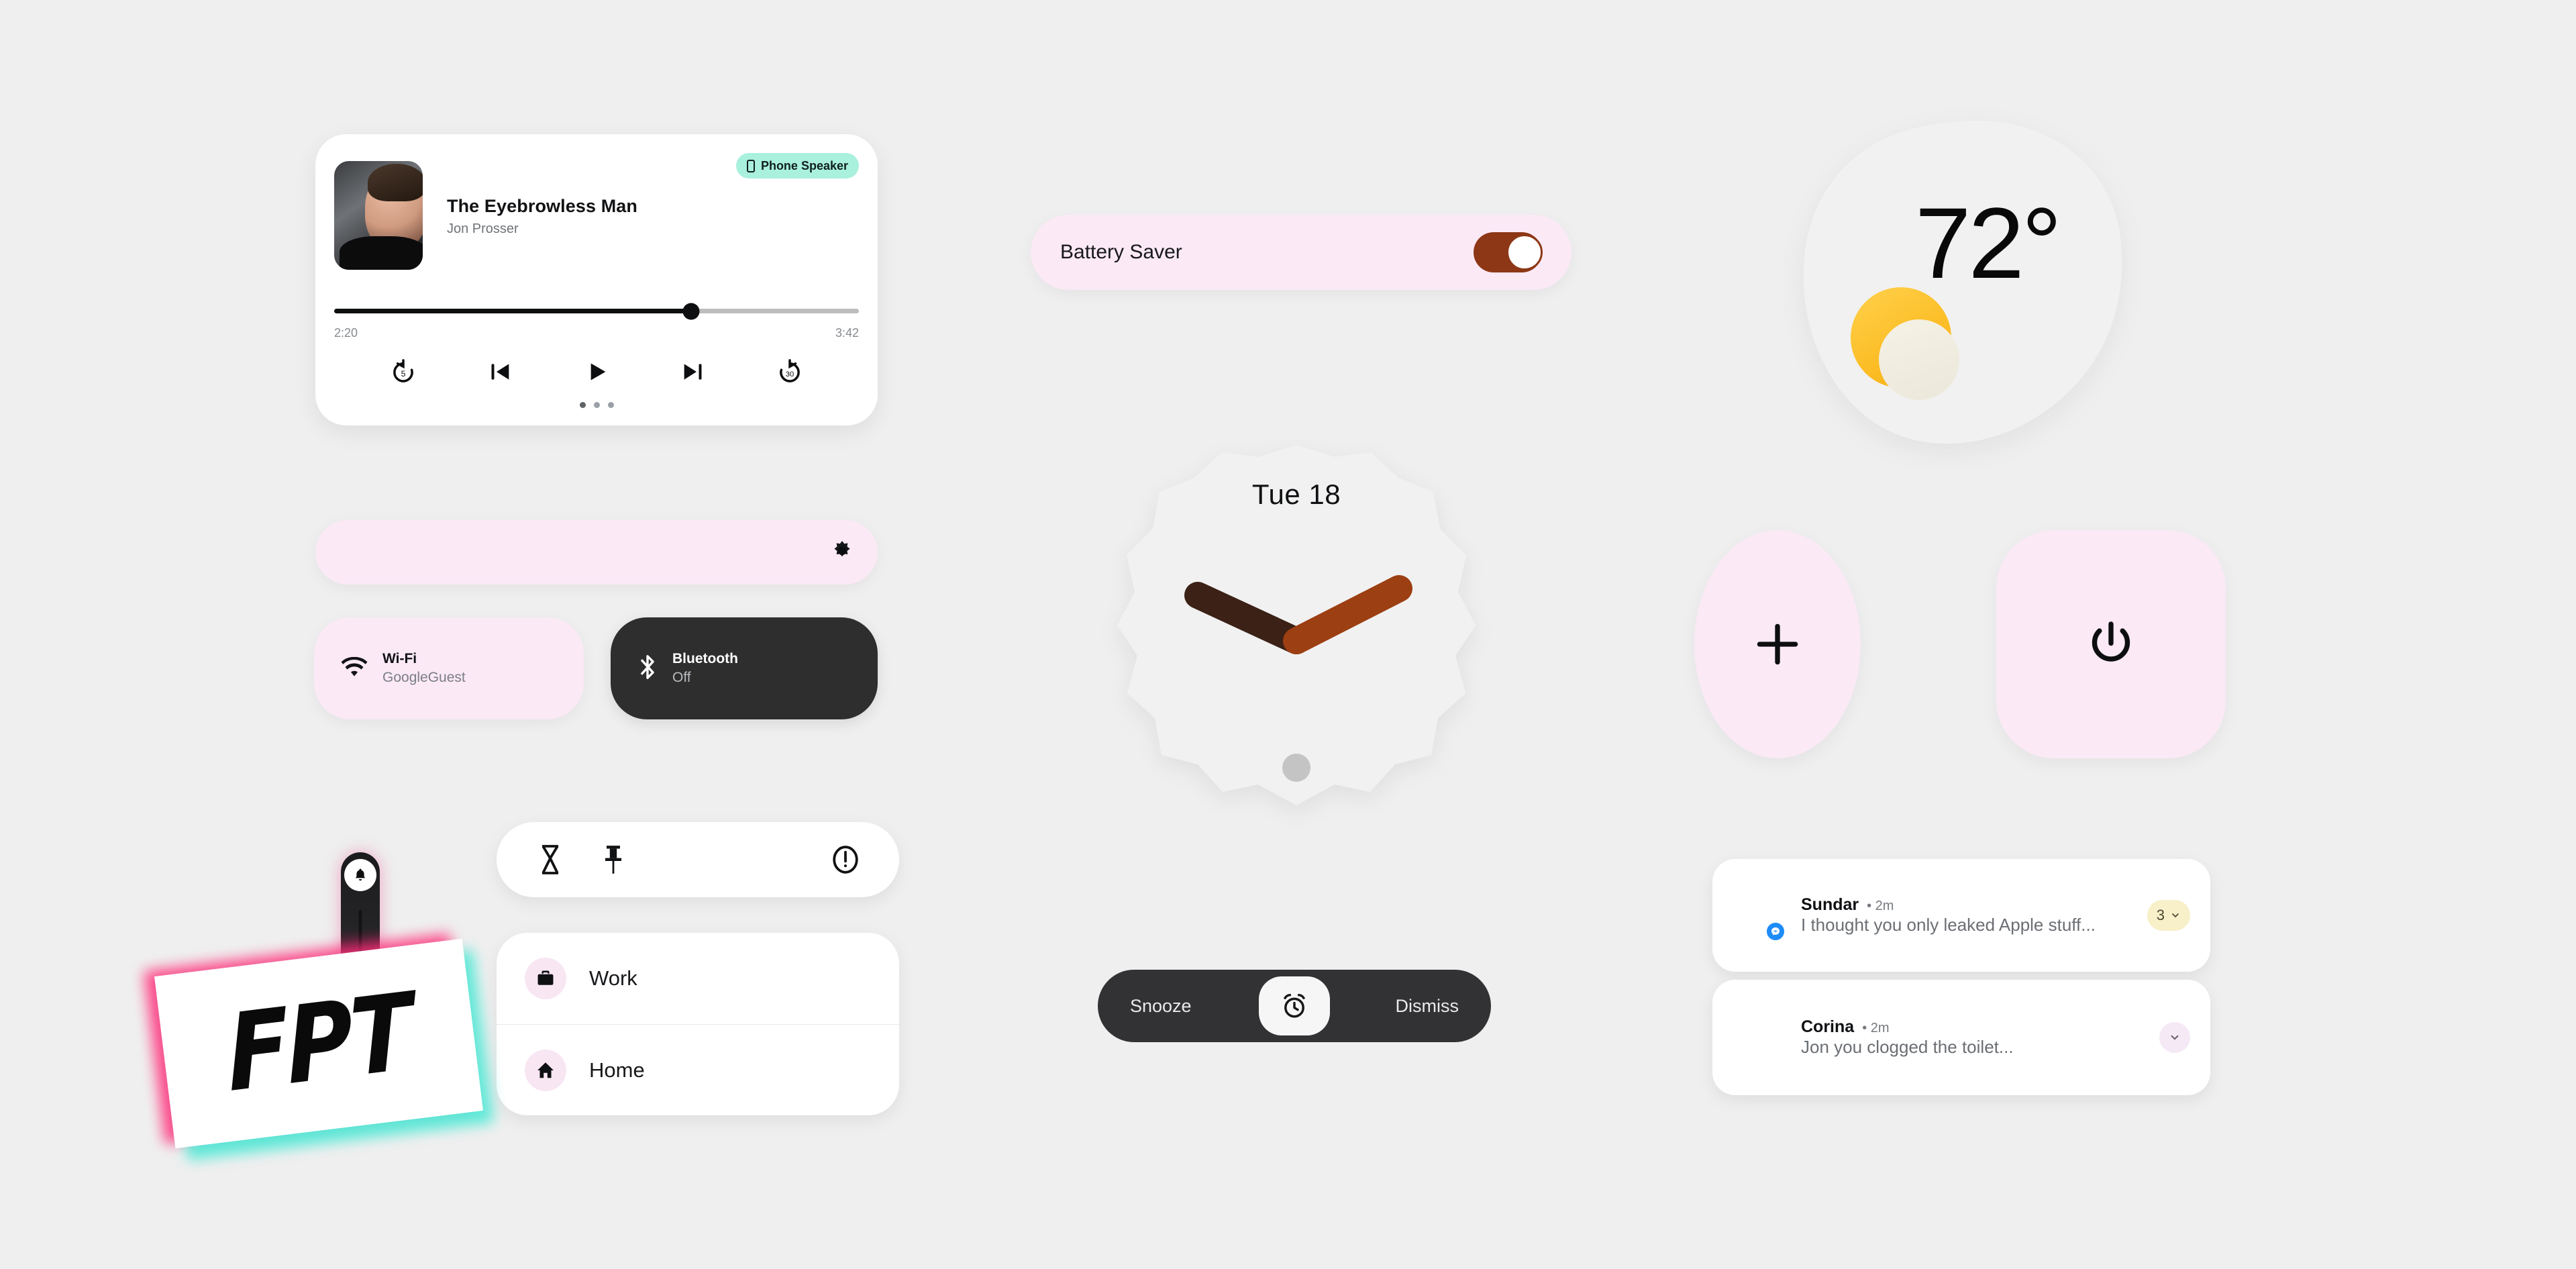  What do you see at coordinates (1161, 1006) in the screenshot?
I see `snooze-button: Snooze` at bounding box center [1161, 1006].